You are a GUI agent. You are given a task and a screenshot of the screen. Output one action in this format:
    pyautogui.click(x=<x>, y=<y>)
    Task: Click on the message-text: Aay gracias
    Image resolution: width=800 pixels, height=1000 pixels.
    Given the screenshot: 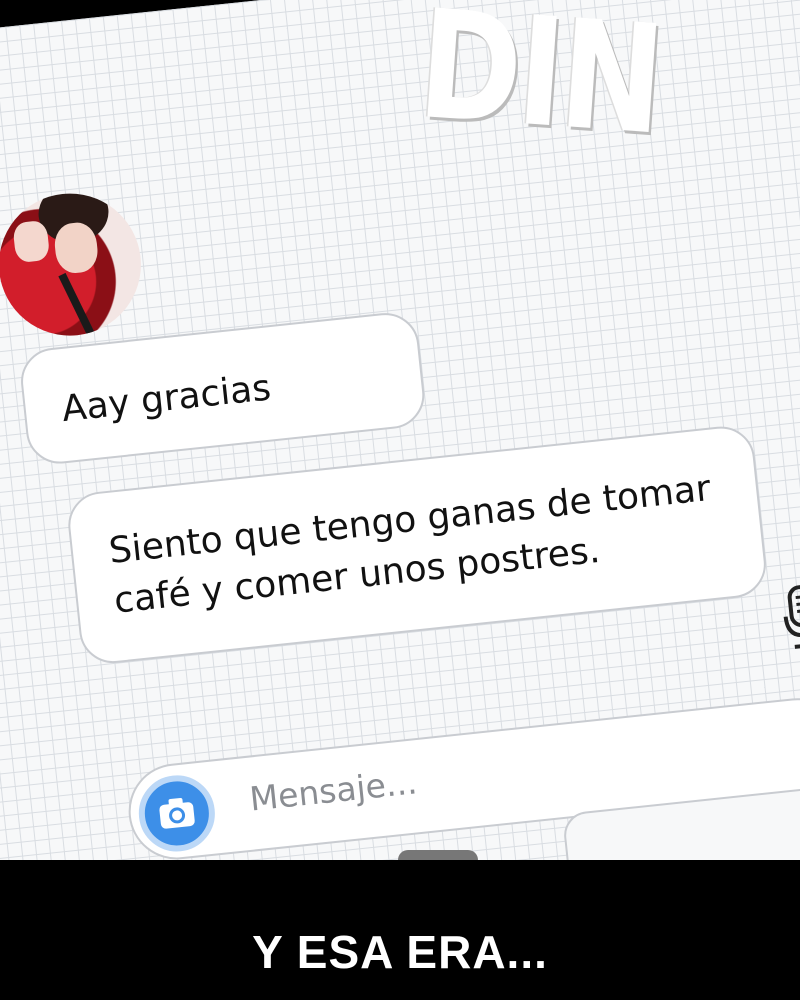 What is the action you would take?
    pyautogui.click(x=166, y=399)
    